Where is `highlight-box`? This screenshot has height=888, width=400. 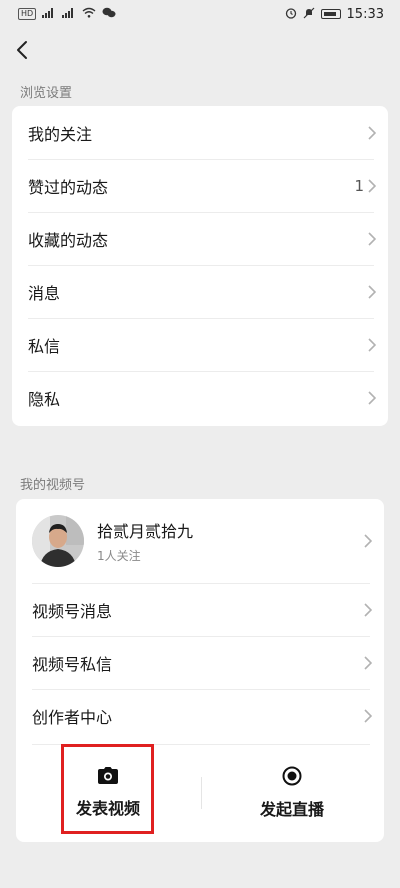 highlight-box is located at coordinates (107, 789).